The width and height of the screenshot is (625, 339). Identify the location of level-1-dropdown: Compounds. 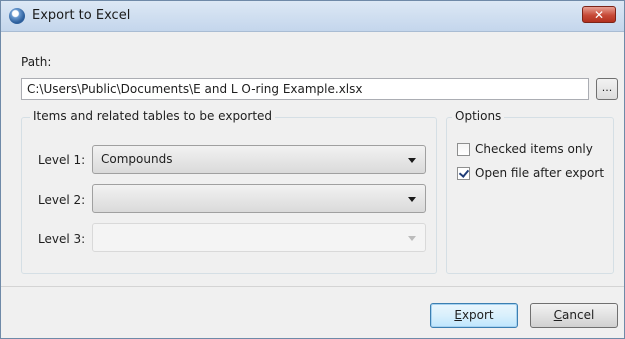
(259, 159).